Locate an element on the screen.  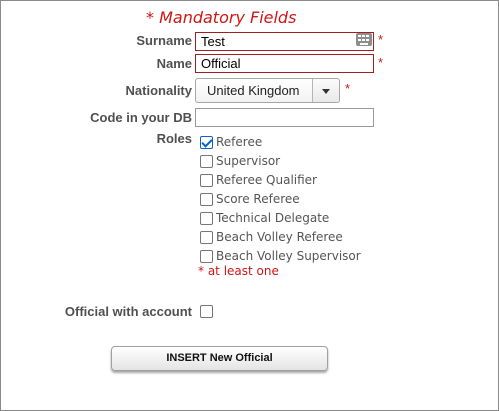
roles-required-hint: * at least one is located at coordinates (238, 271).